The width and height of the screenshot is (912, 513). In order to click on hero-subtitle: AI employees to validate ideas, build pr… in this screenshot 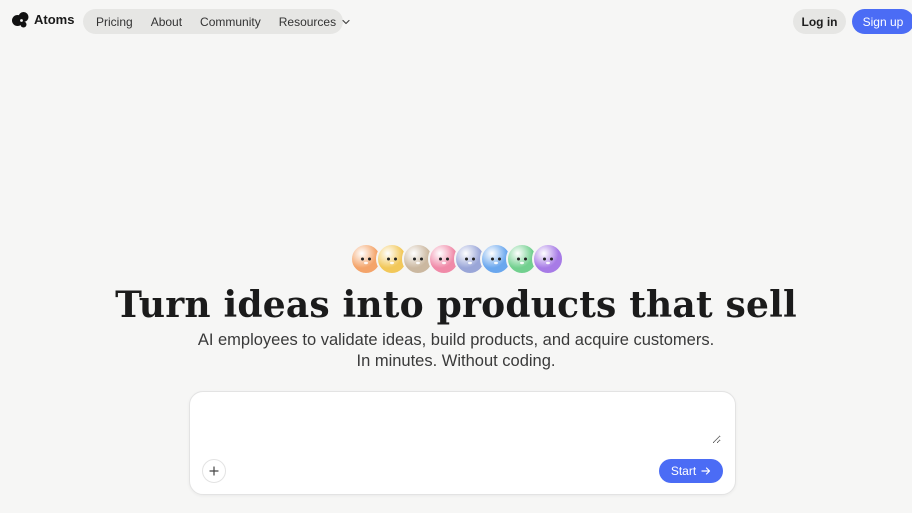, I will do `click(456, 351)`.